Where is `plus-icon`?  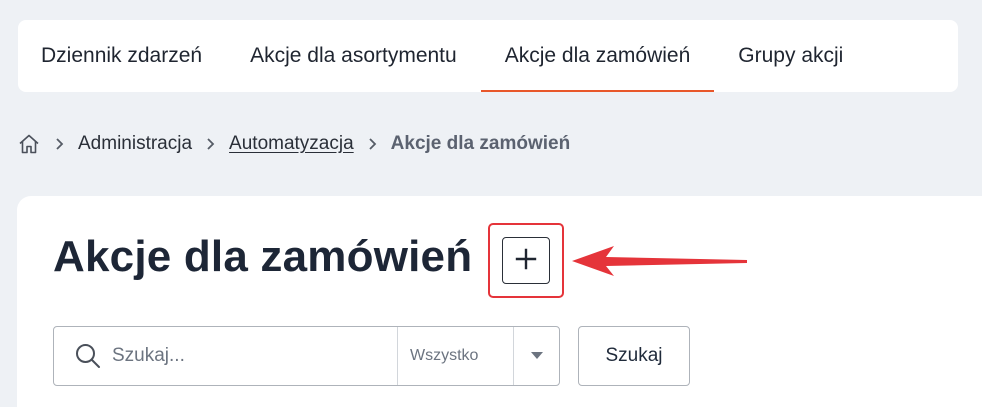 plus-icon is located at coordinates (526, 260).